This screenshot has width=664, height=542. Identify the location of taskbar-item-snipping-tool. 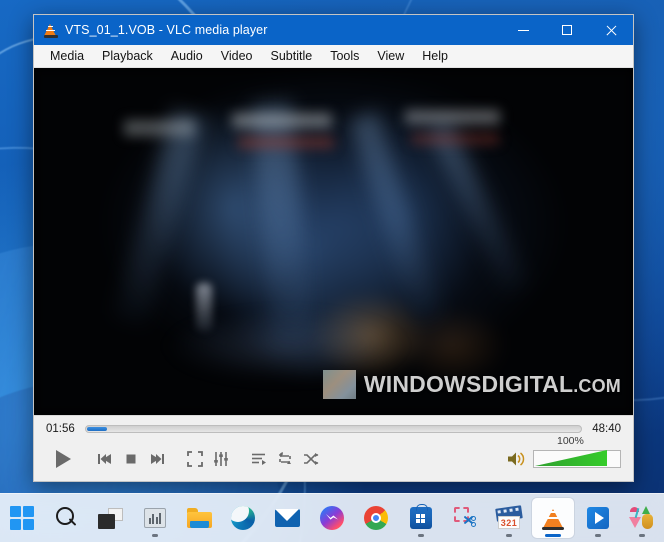
(465, 518).